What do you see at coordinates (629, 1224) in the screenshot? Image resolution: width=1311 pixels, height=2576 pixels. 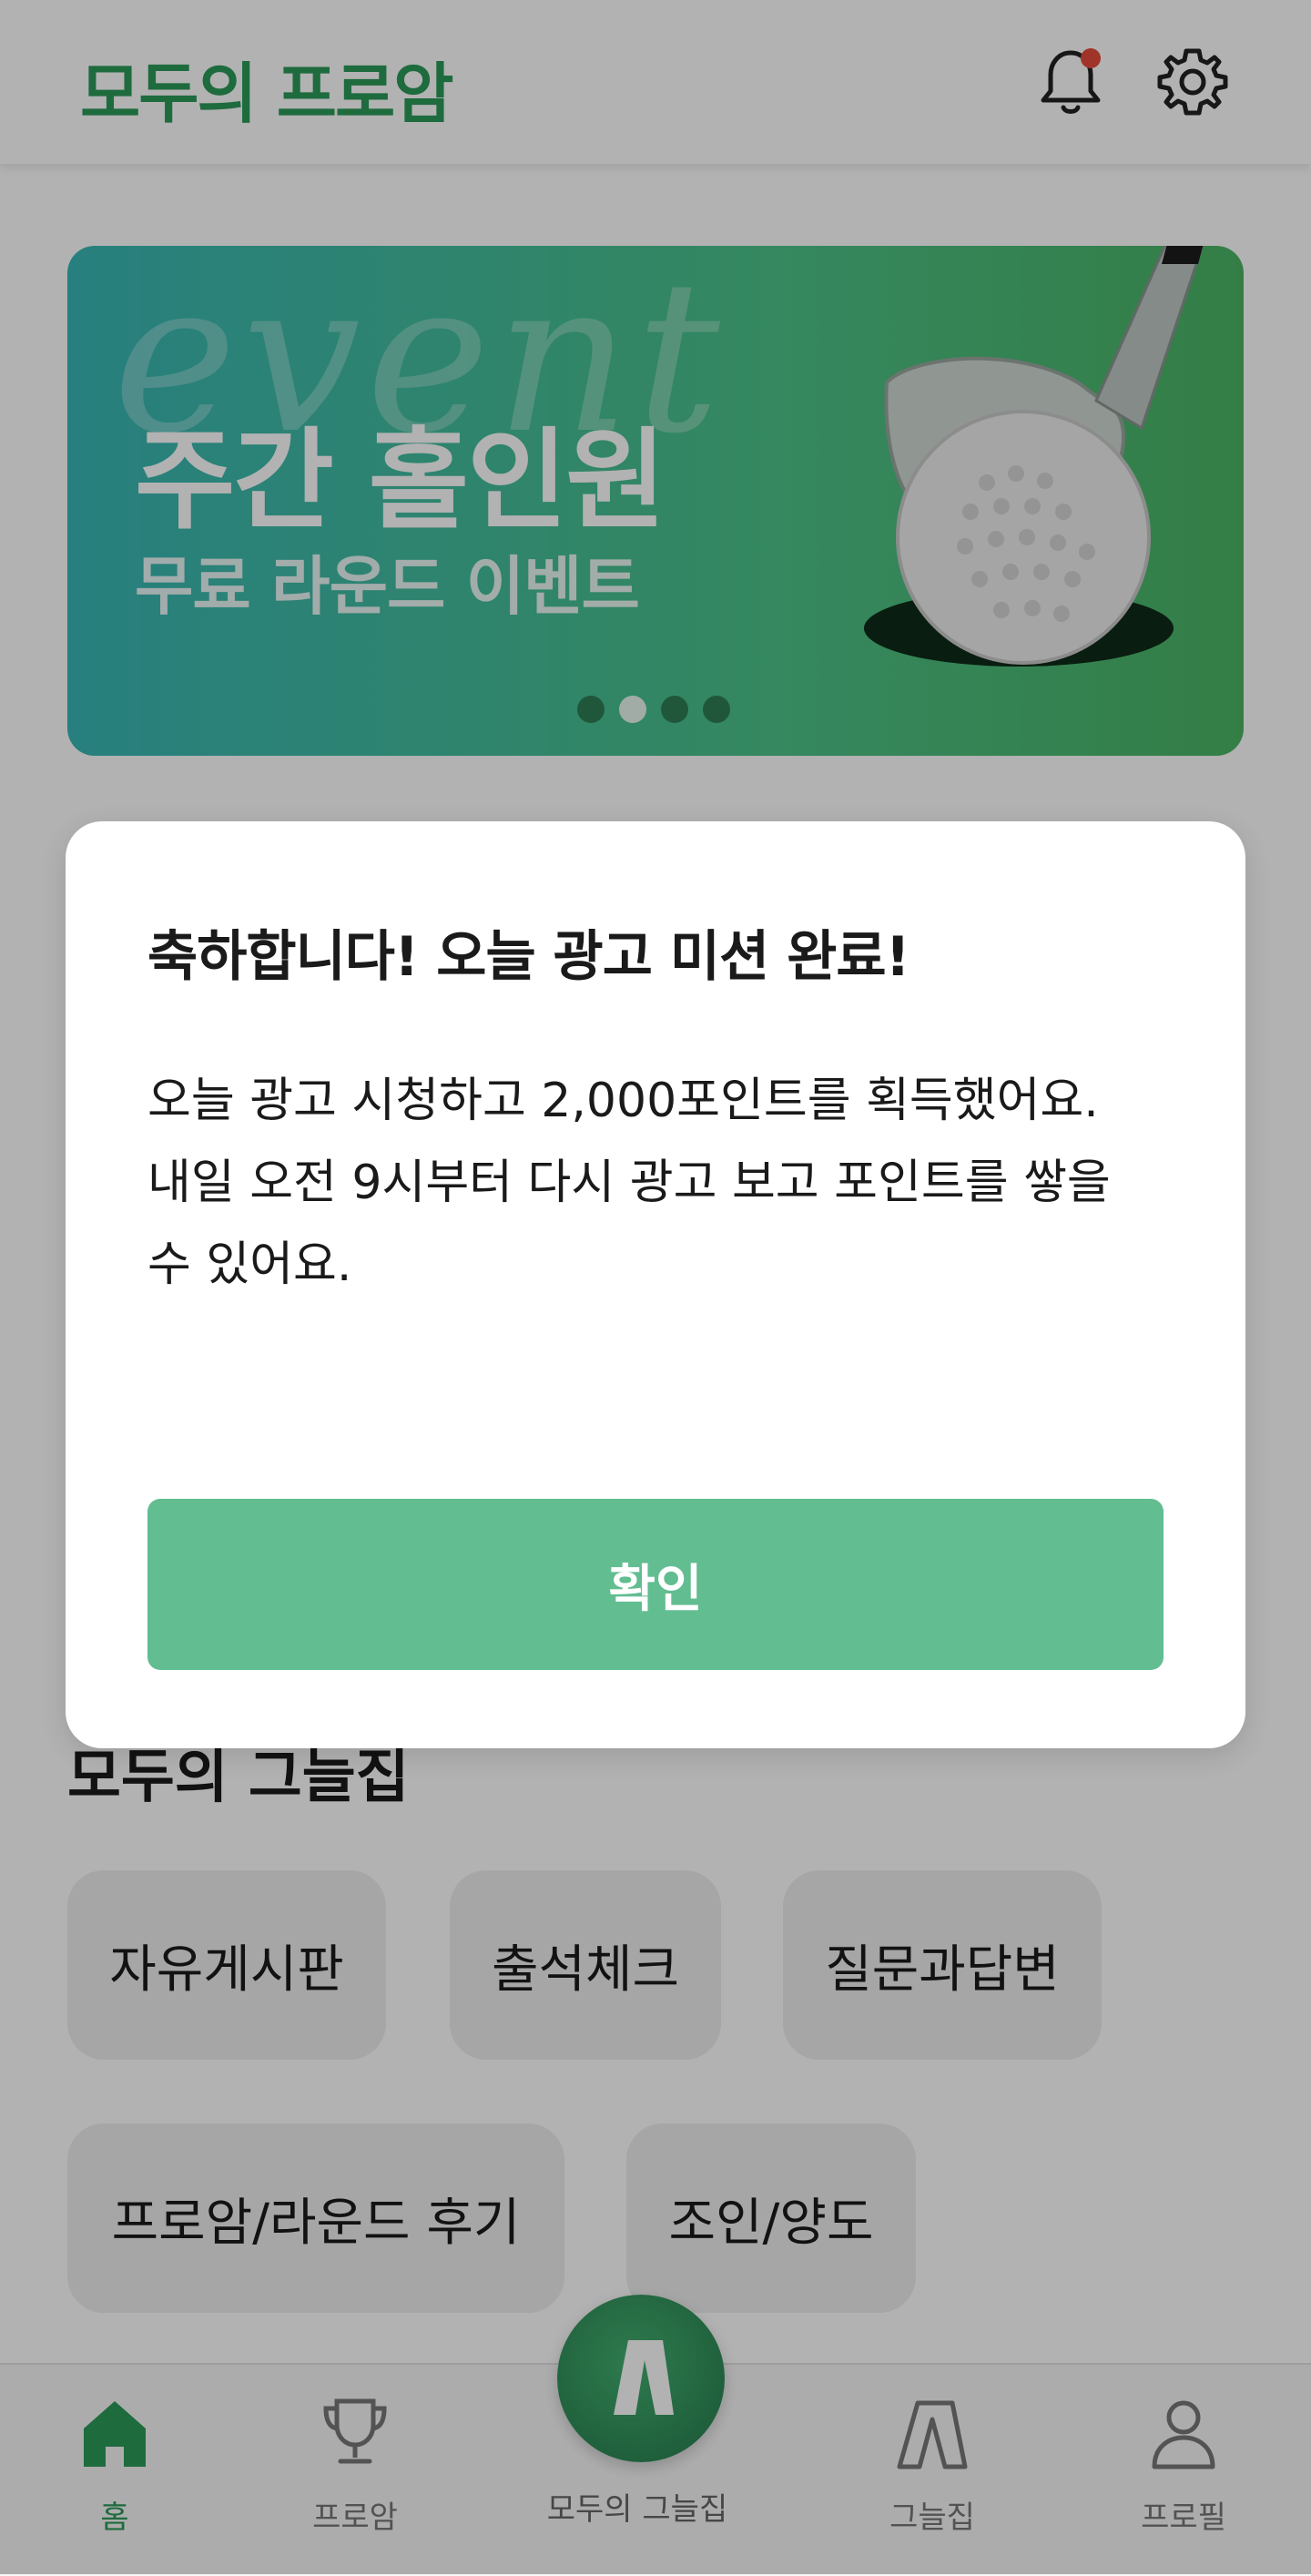 I see `dialog-message-line: 내일 오전 9시부터 다시 광고 보고 포인트를 쌓을 수 있어요.` at bounding box center [629, 1224].